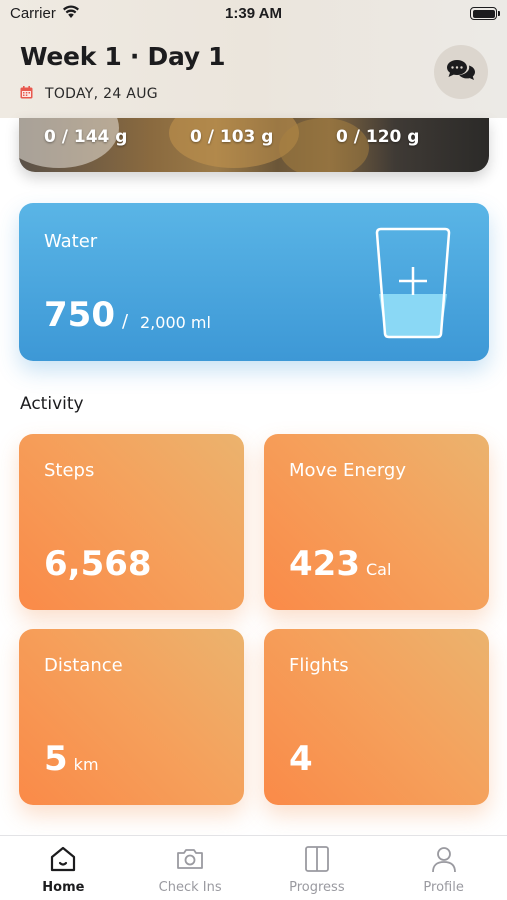 The image size is (507, 900). Describe the element at coordinates (63, 859) in the screenshot. I see `home-icon` at that location.